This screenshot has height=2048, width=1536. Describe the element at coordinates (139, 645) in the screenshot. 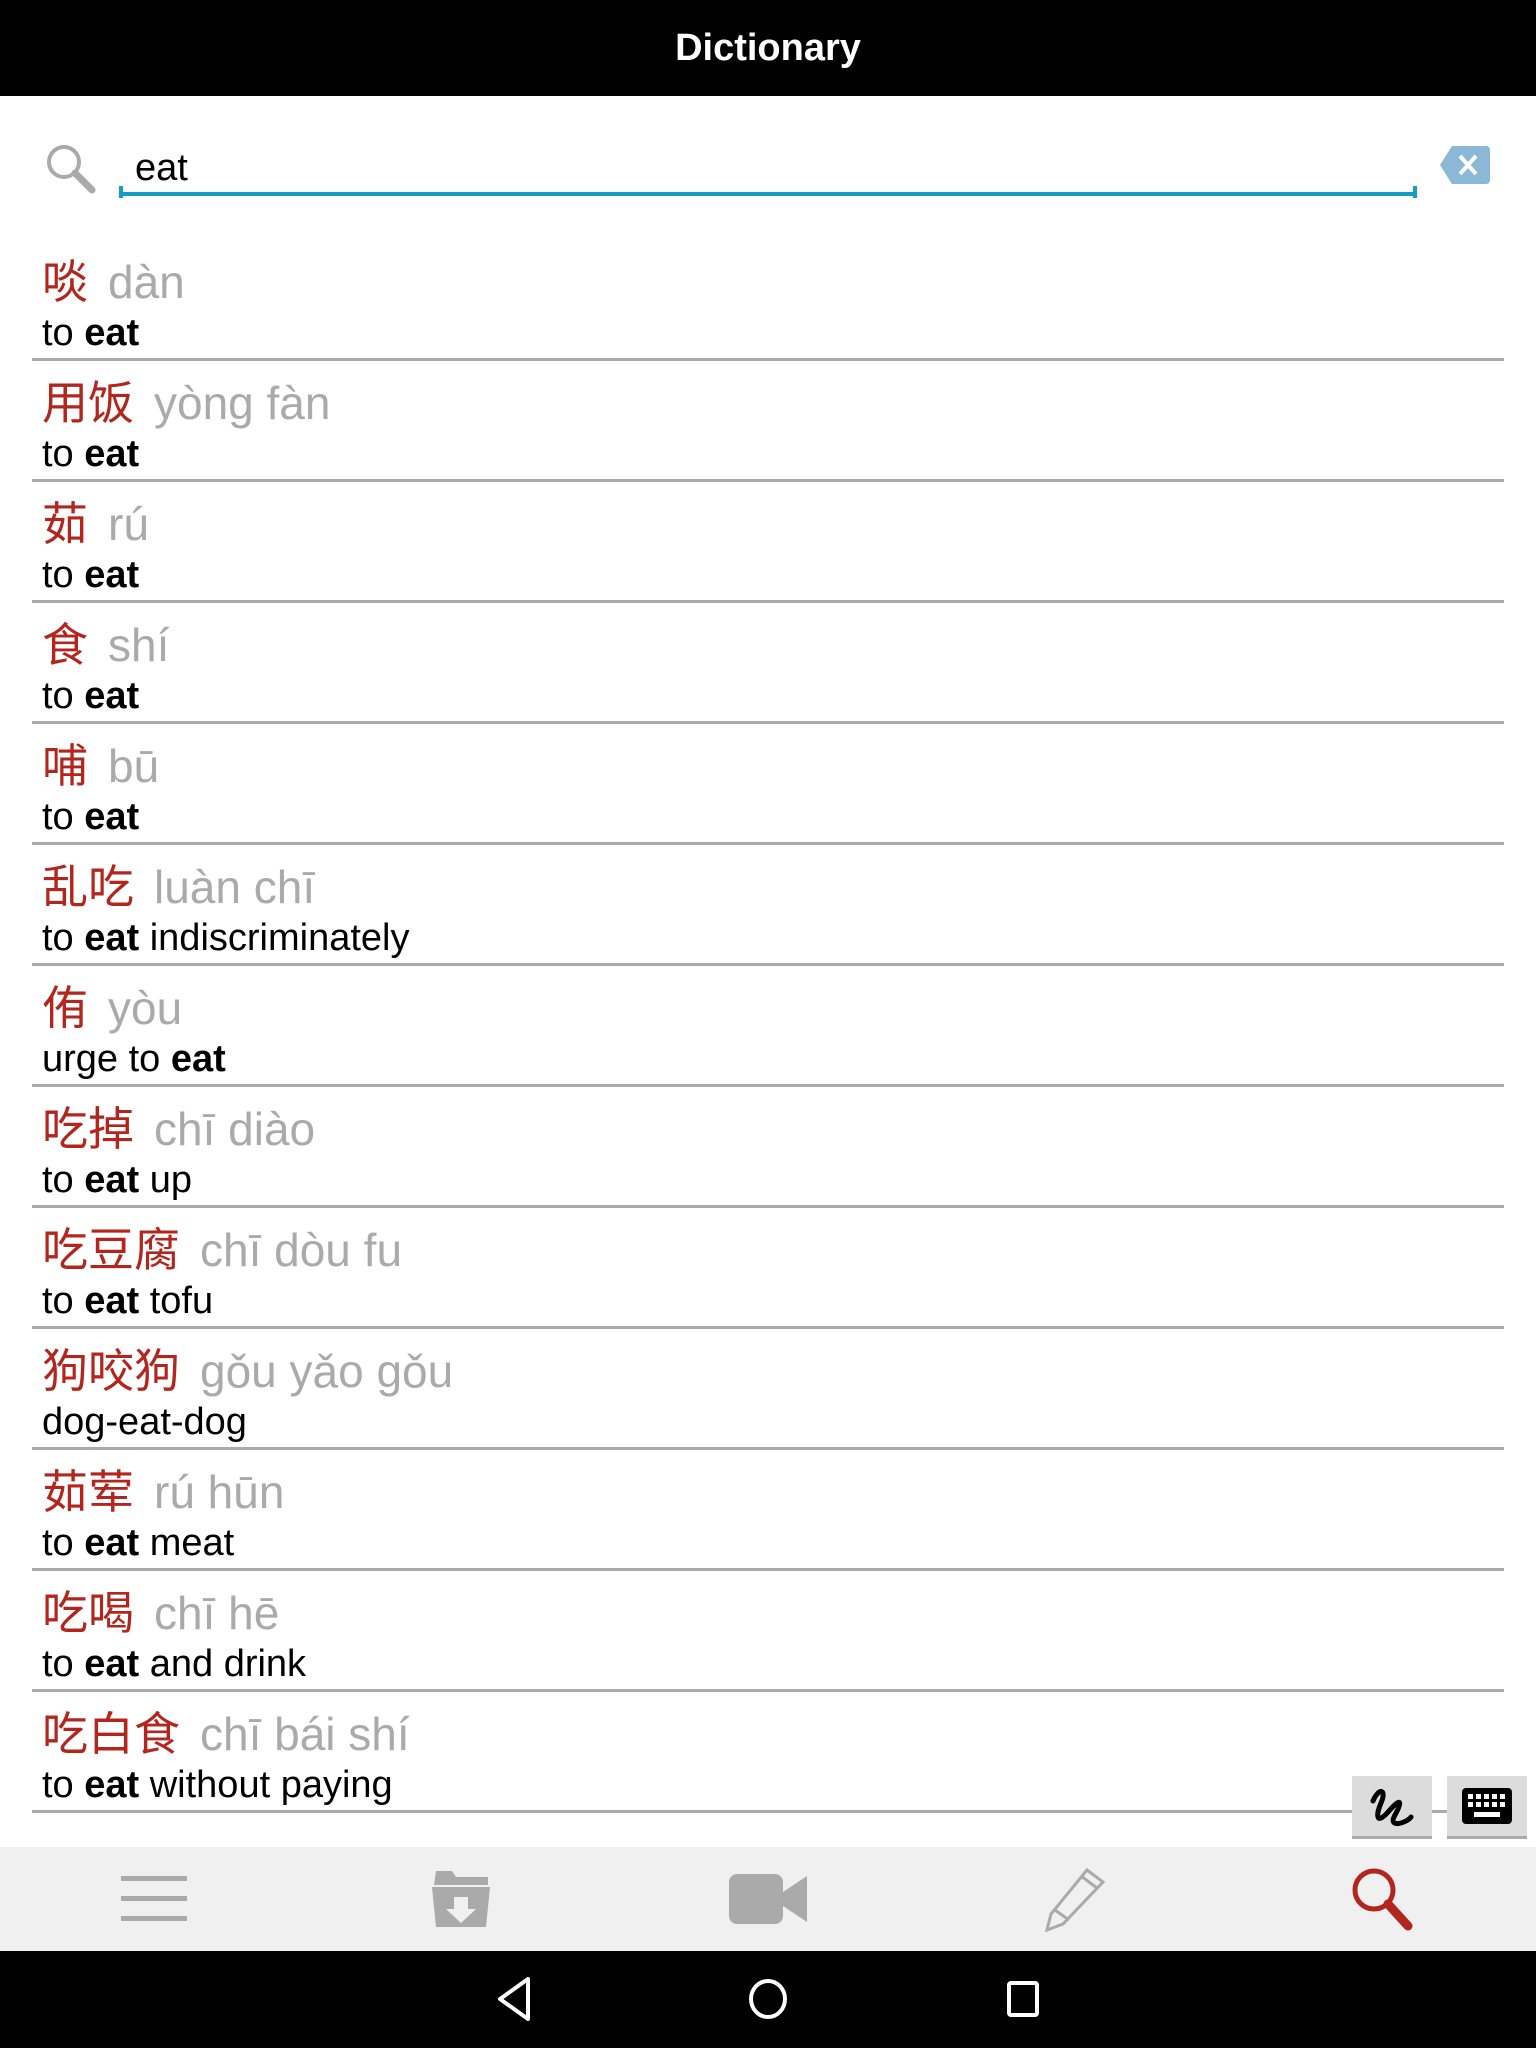

I see `pinyin: shí` at that location.